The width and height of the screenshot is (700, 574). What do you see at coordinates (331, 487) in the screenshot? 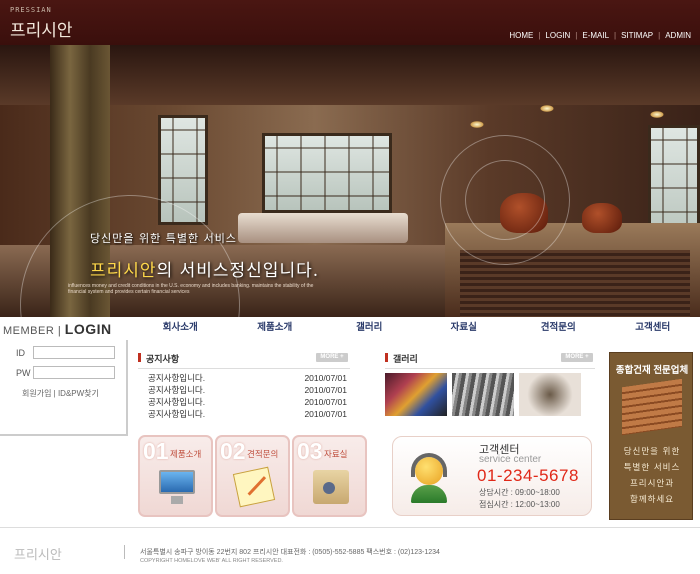
I see `folder-icon` at bounding box center [331, 487].